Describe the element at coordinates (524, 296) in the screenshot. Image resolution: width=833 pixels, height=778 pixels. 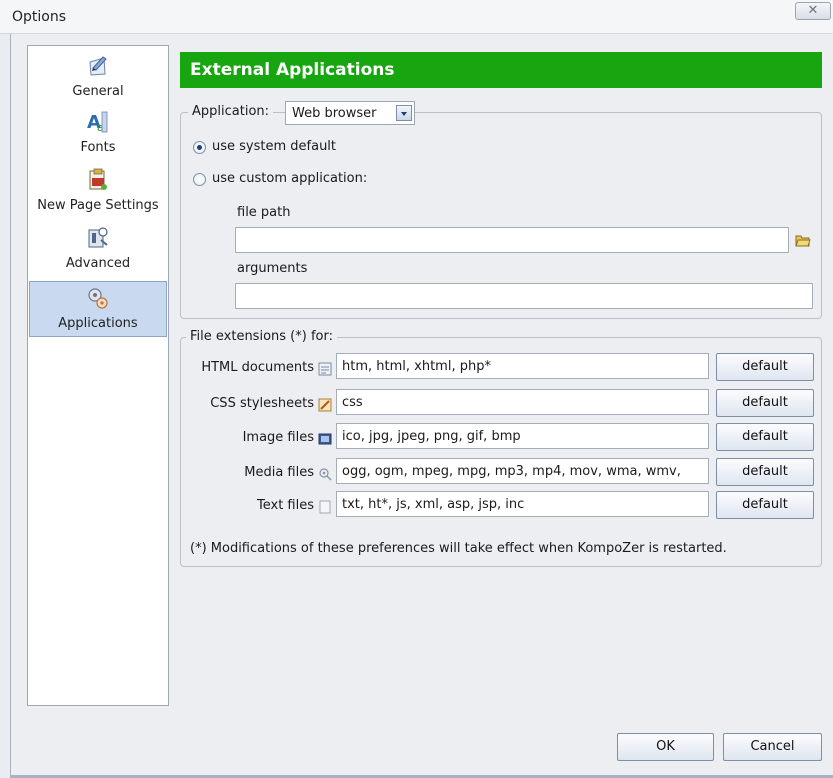
I see `arguments-input` at that location.